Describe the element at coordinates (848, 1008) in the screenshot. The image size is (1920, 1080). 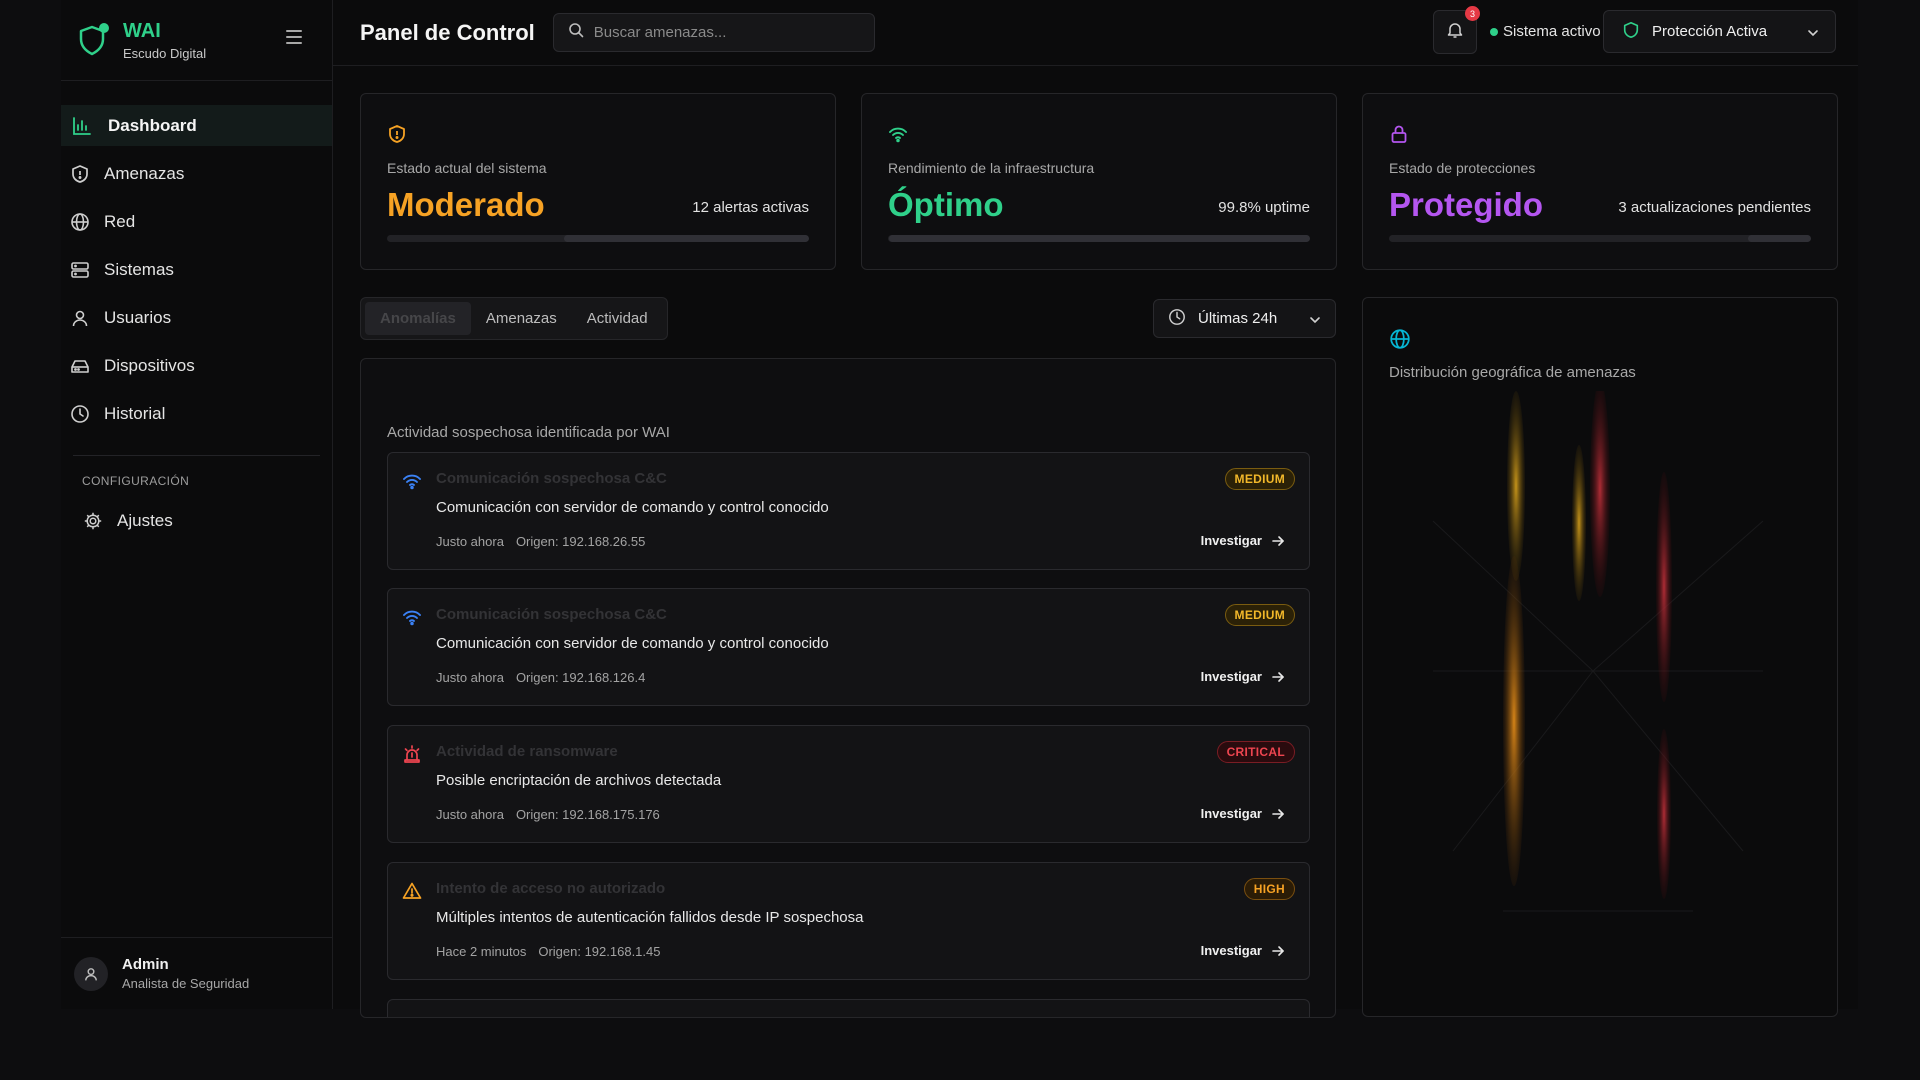
I see `alert-item-partial` at that location.